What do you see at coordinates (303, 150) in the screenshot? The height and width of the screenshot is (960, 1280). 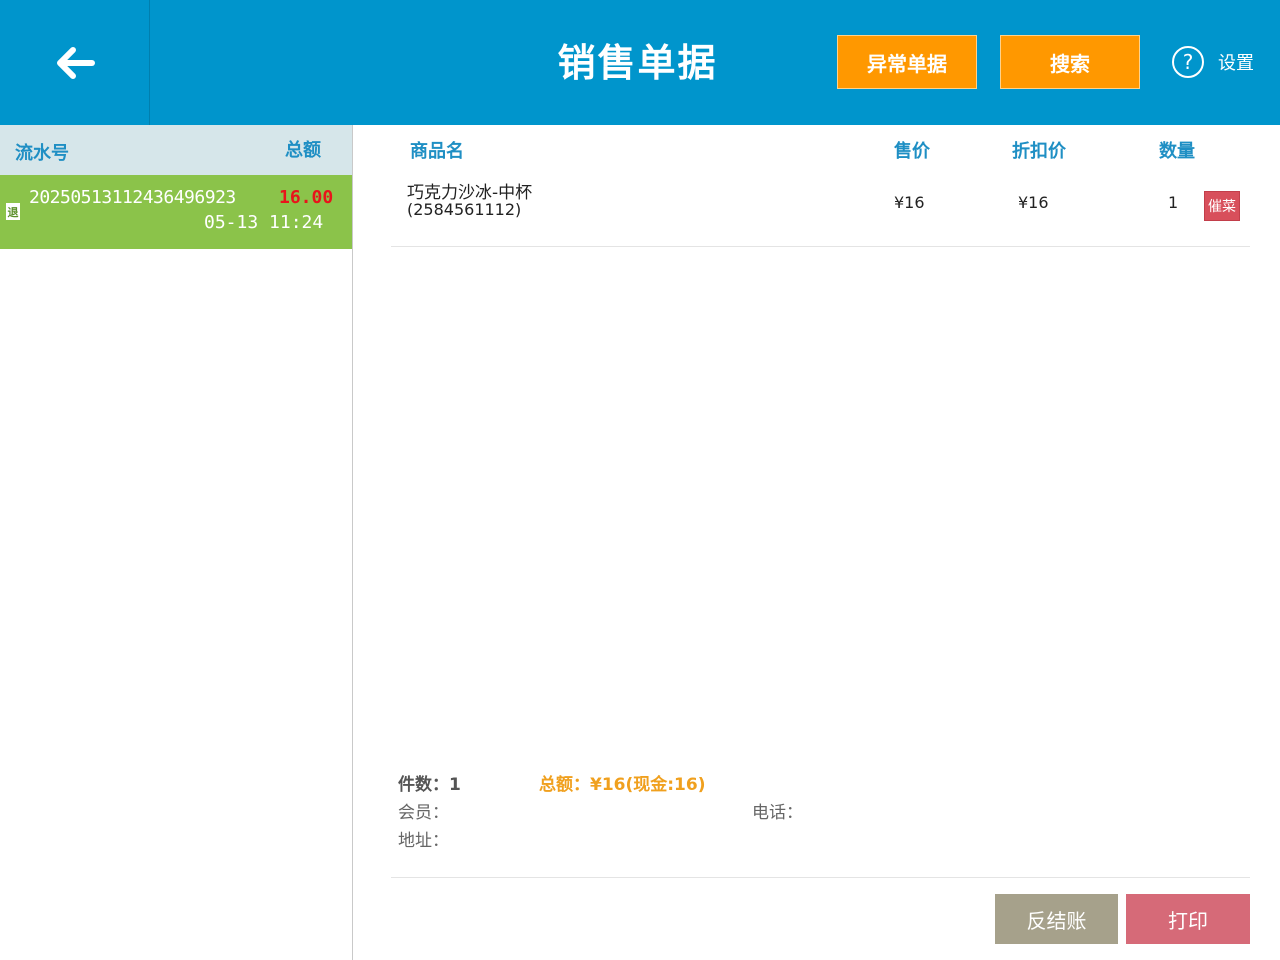 I see `total-column-header: 总额` at bounding box center [303, 150].